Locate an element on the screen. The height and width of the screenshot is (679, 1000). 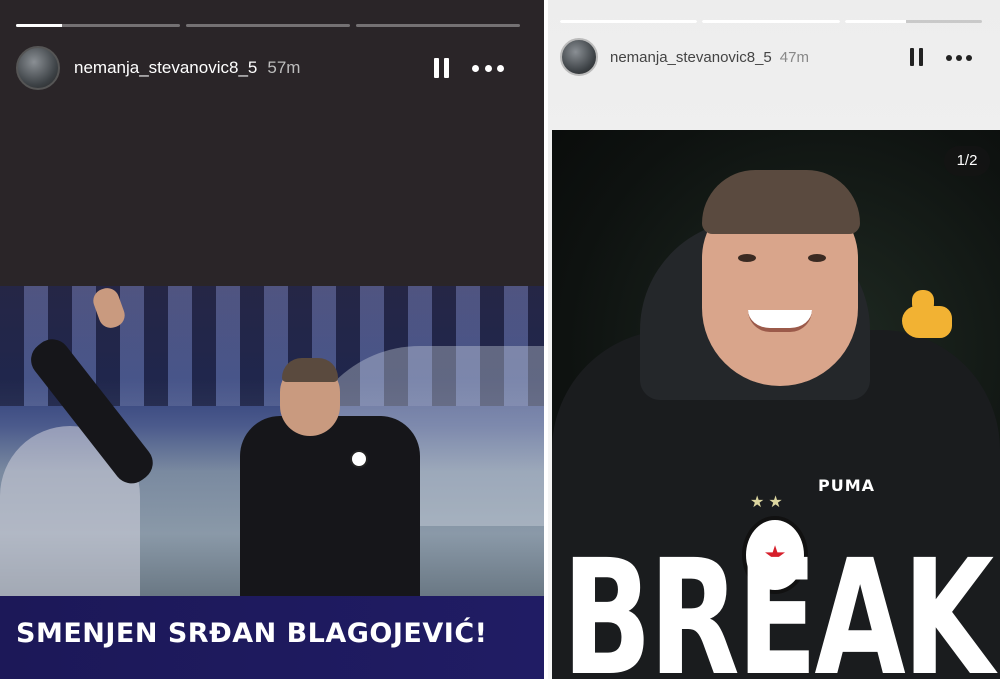
story-header: nemanja_stevanovic8_5 57m is located at coordinates (268, 68).